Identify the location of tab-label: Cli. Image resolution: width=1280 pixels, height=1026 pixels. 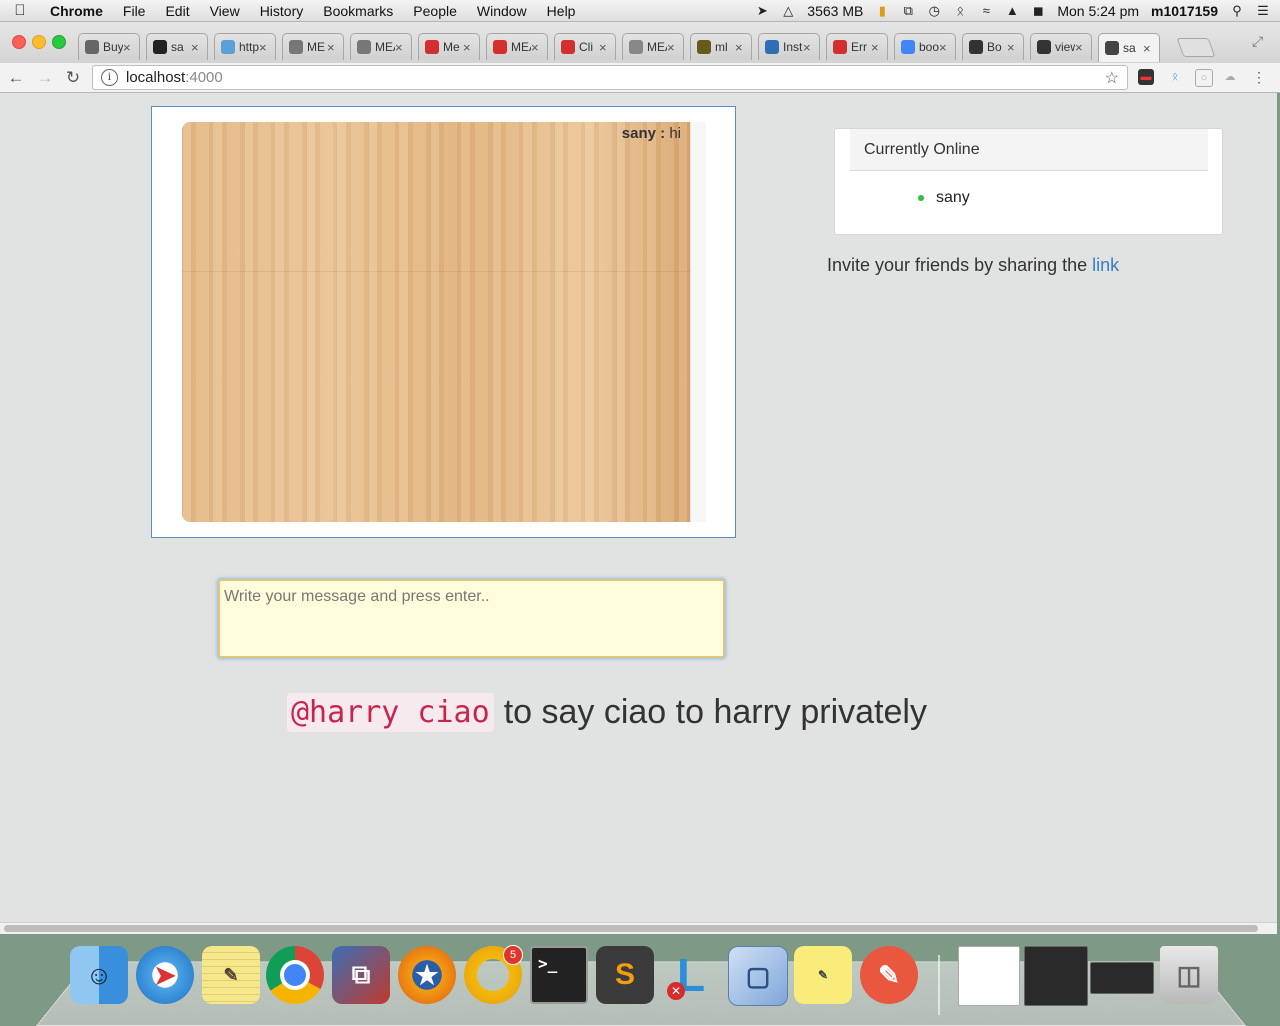
(586, 47).